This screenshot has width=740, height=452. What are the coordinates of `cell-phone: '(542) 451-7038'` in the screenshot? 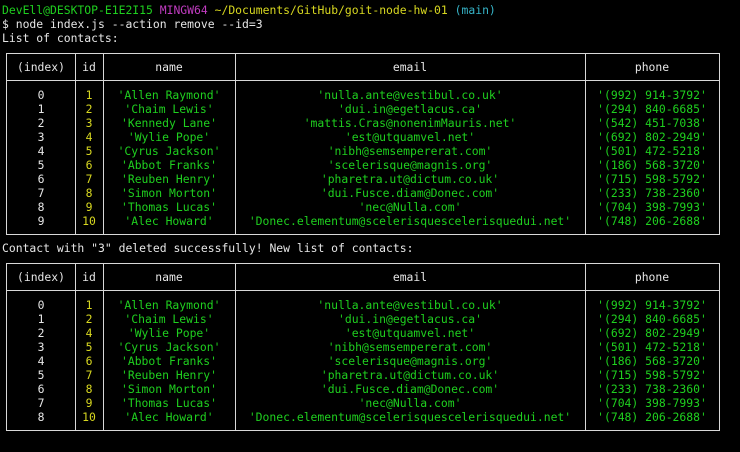 It's located at (652, 123).